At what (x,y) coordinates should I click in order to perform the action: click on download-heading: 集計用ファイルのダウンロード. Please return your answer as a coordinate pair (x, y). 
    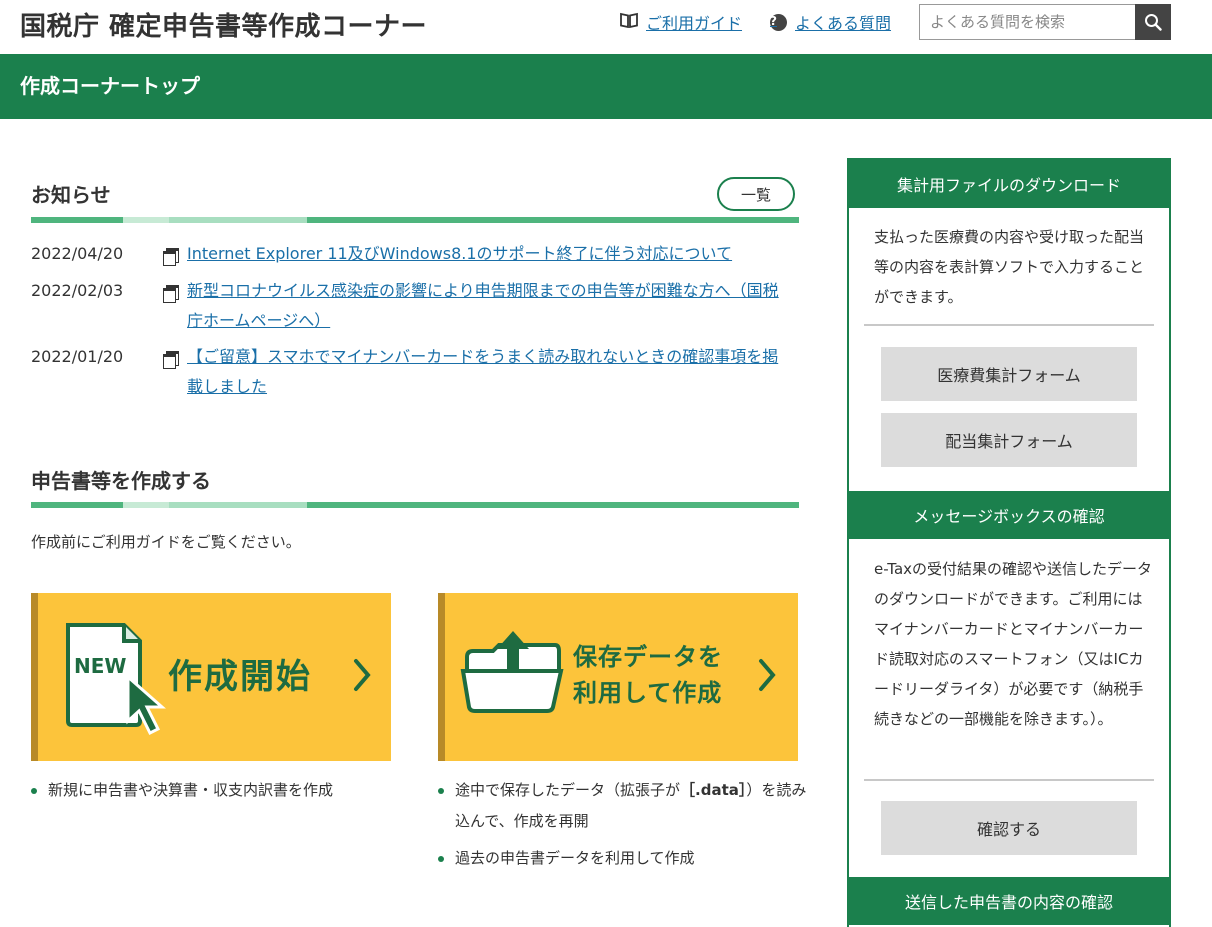
    Looking at the image, I should click on (1009, 184).